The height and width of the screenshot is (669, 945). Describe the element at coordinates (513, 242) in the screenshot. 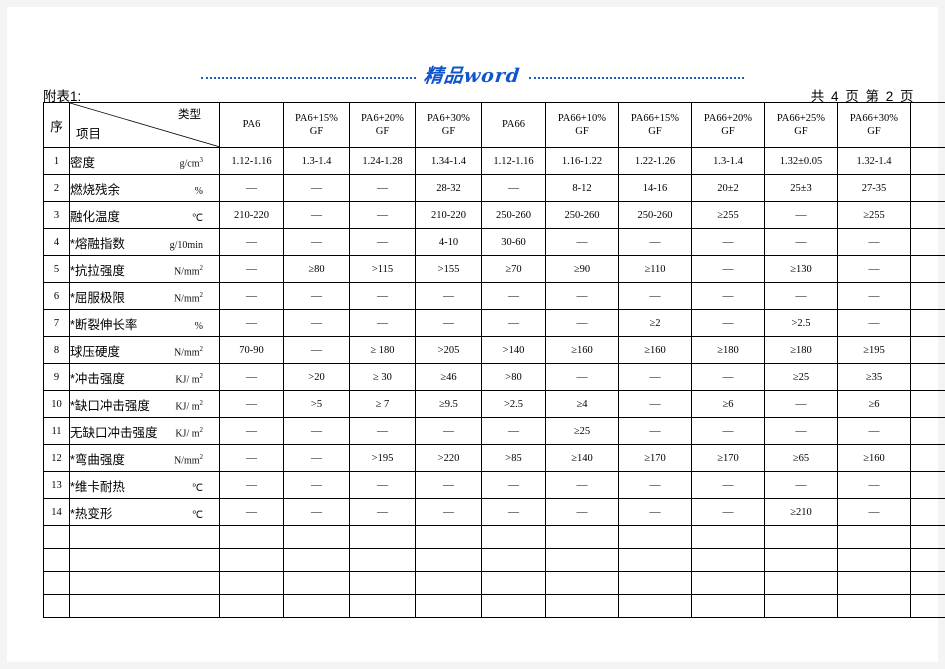

I see `table-cell: 30-60` at that location.